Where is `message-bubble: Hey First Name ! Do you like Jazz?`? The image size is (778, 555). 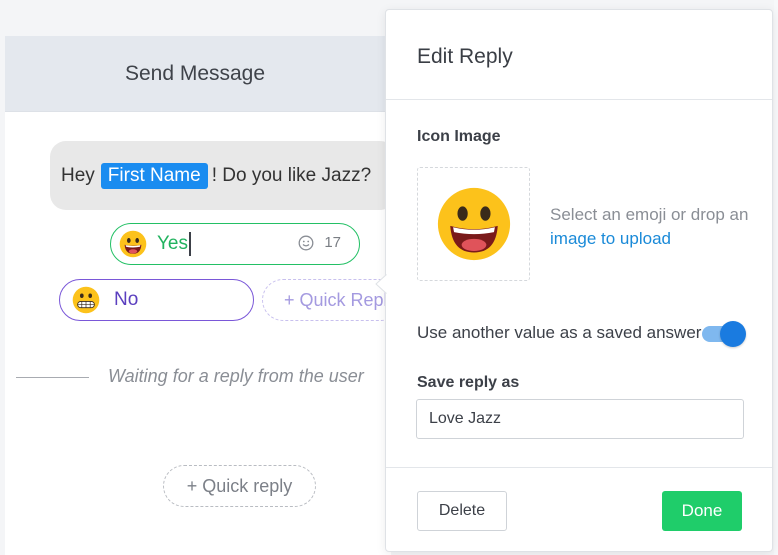 message-bubble: Hey First Name ! Do you like Jazz? is located at coordinates (223, 175).